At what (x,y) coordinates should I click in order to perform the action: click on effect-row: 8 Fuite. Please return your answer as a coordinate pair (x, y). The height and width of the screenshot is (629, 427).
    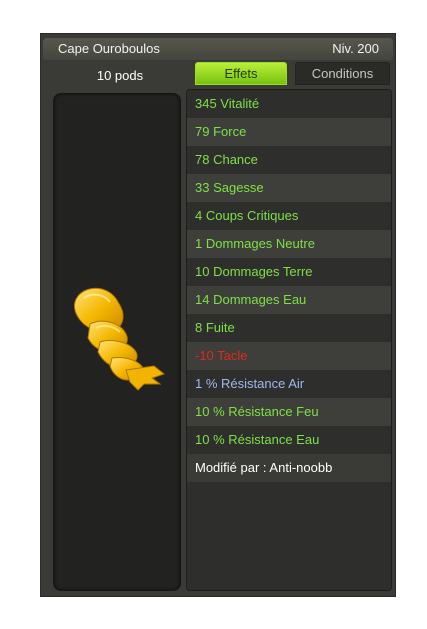
    Looking at the image, I should click on (289, 328).